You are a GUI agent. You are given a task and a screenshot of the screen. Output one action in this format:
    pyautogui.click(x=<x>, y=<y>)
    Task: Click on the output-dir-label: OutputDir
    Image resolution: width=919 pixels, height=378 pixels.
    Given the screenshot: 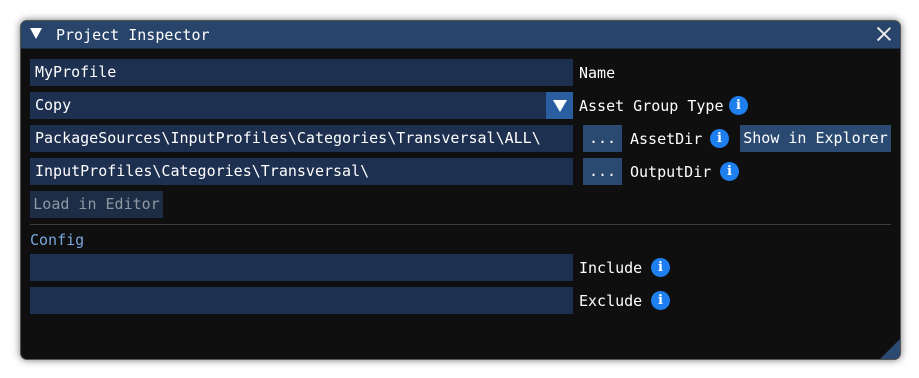 What is the action you would take?
    pyautogui.click(x=671, y=172)
    